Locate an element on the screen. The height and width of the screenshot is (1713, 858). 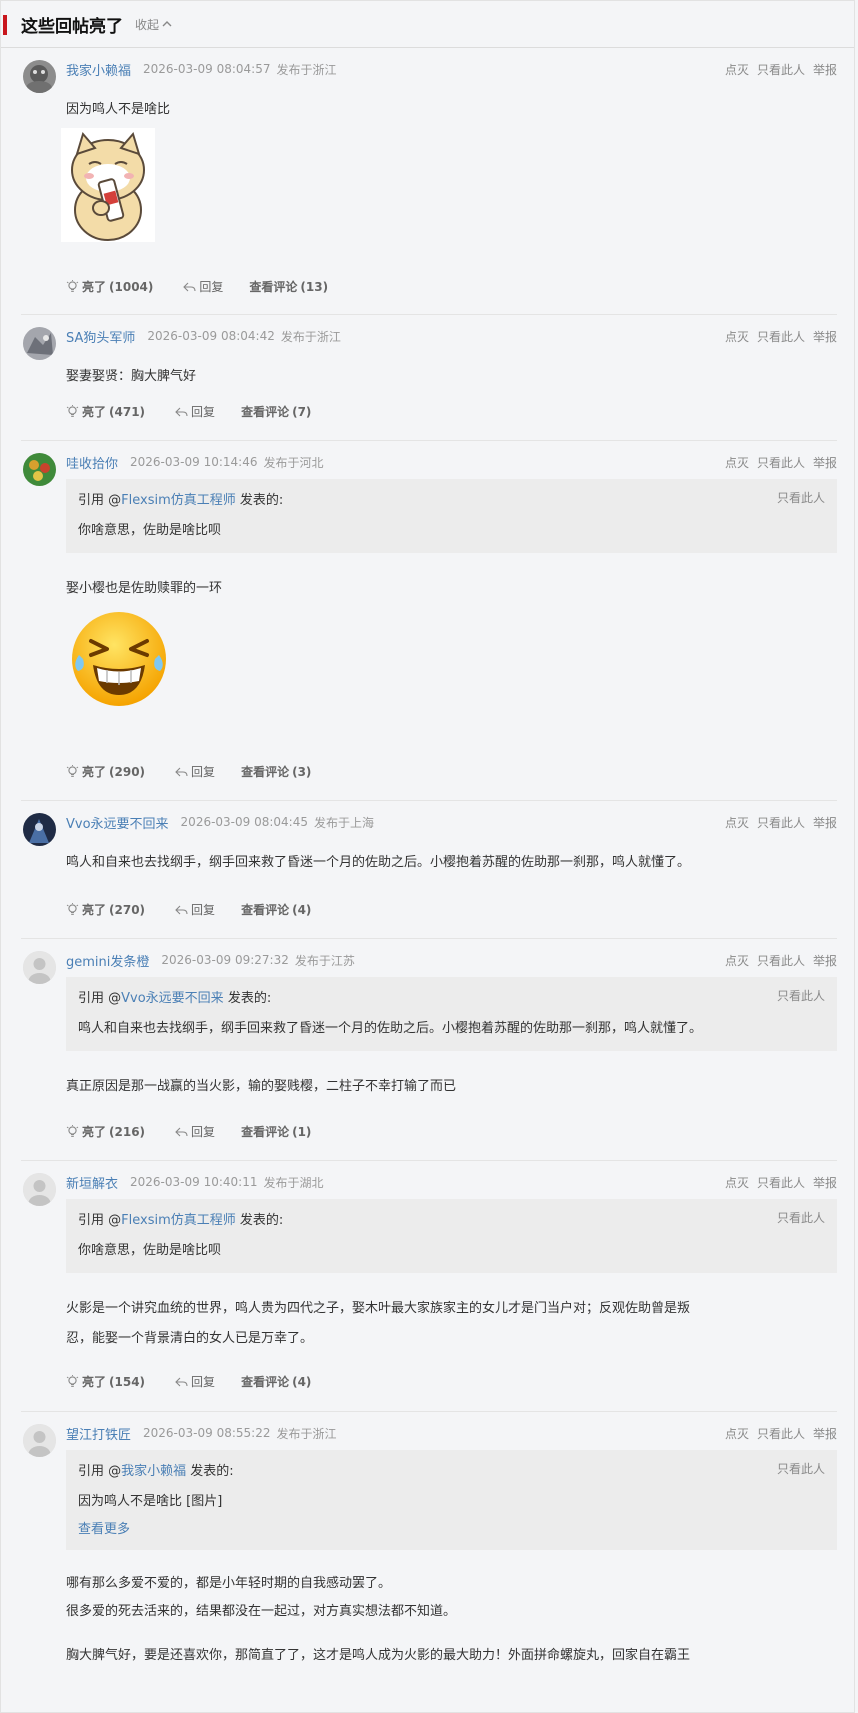
light-button: 亮了 (270) is located at coordinates (105, 909).